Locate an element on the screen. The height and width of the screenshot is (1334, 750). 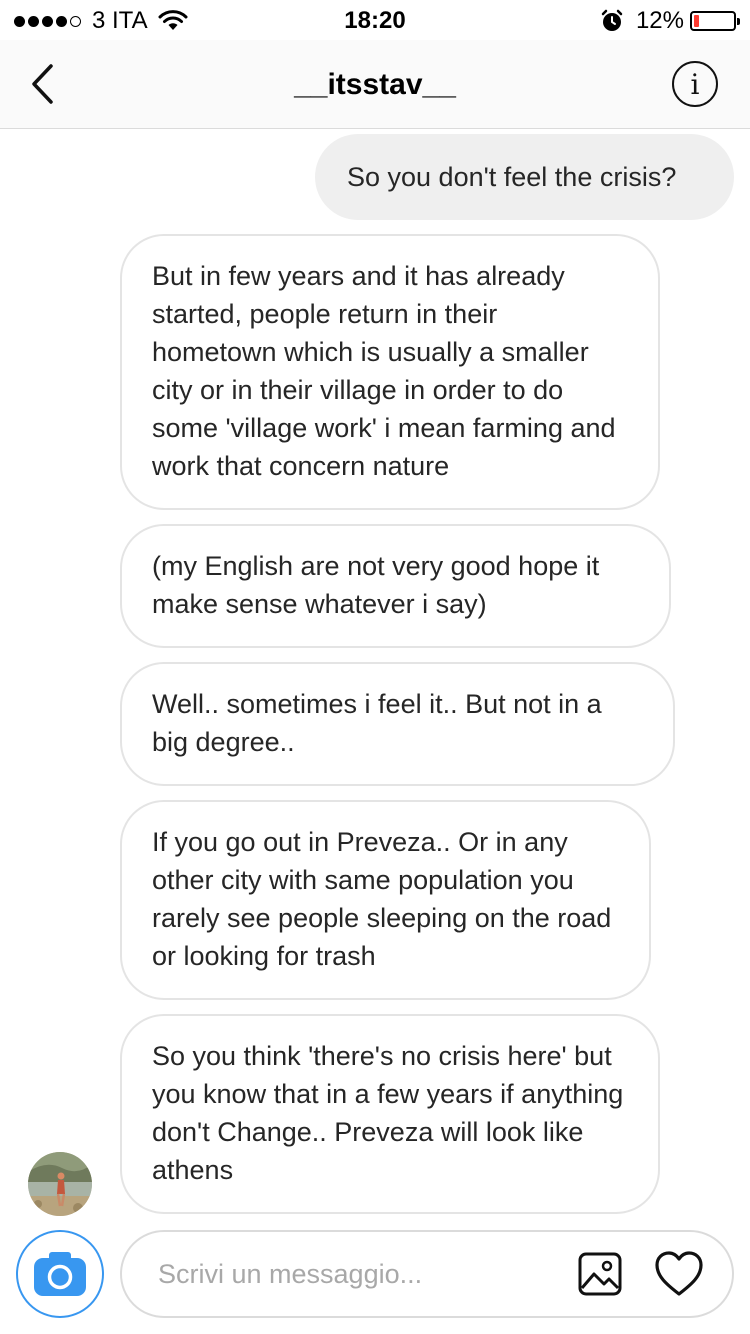
message-bubble-sent: So you don't feel the crisis? is located at coordinates (524, 177).